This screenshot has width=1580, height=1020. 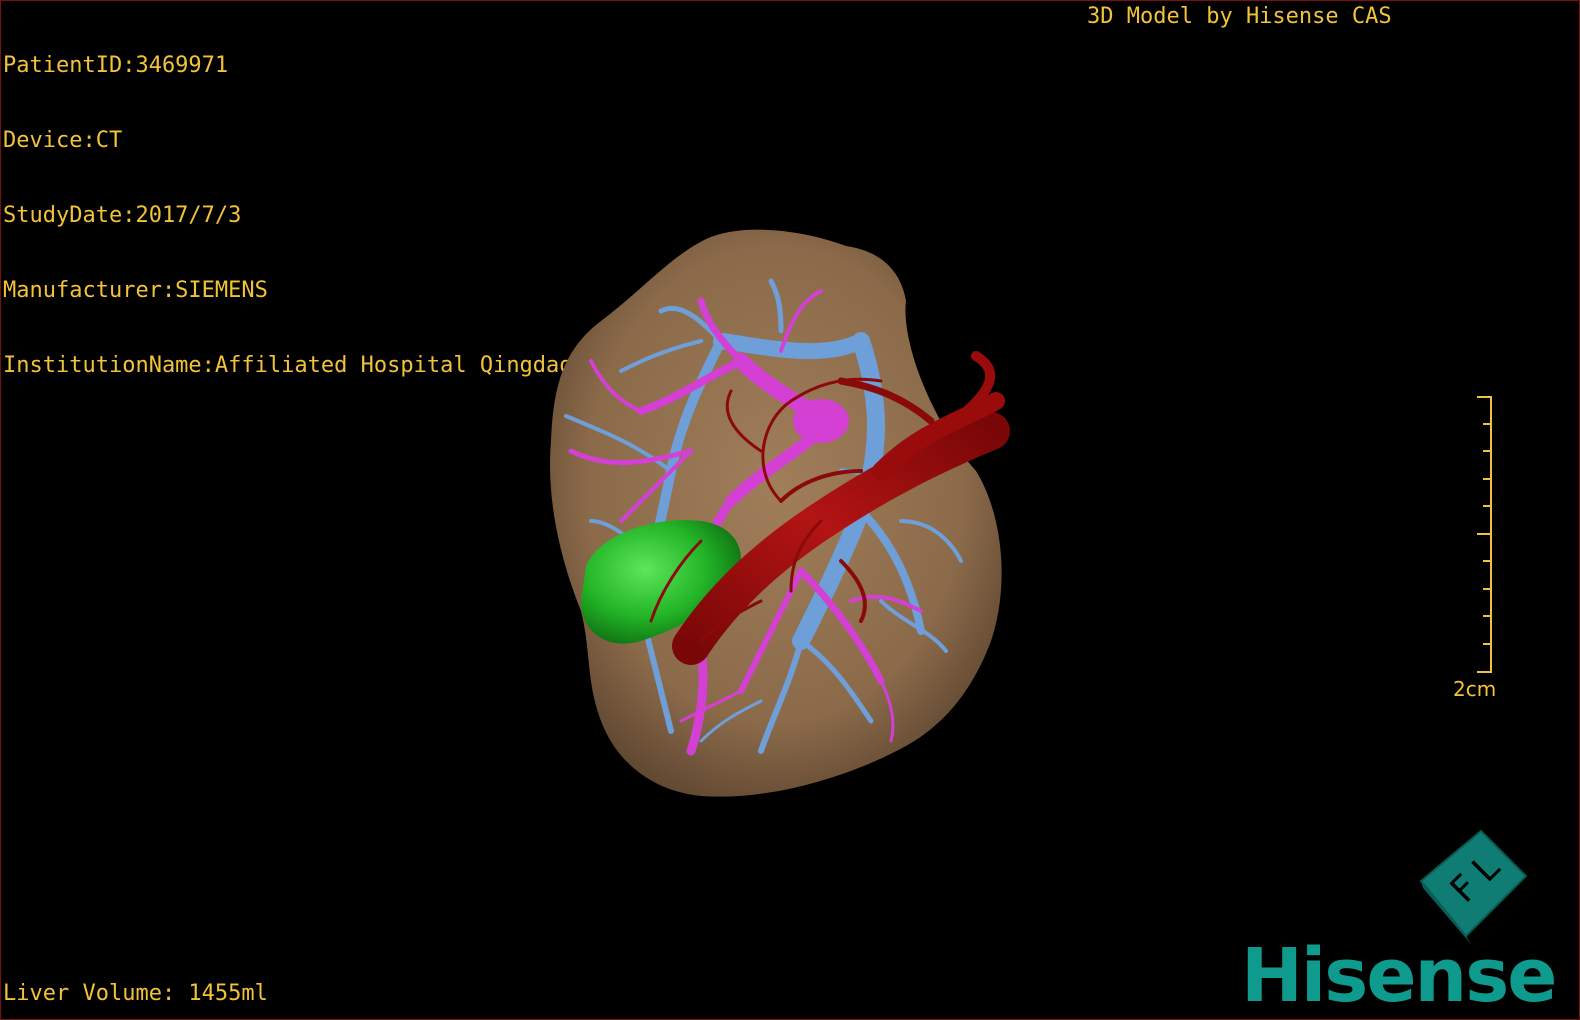 What do you see at coordinates (135, 993) in the screenshot?
I see `liver-volume-text: Liver Volume: 1455ml` at bounding box center [135, 993].